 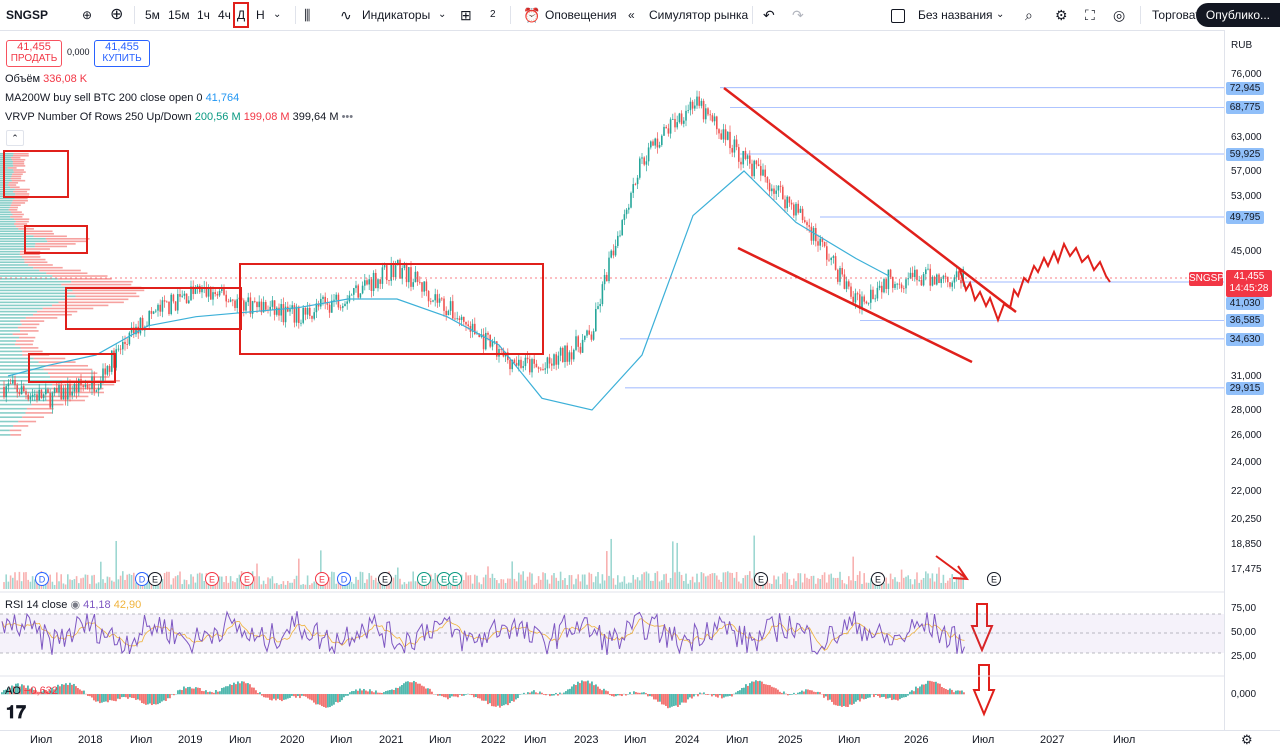 I want to click on countdown-timer: 14:45:28, so click(x=1249, y=289).